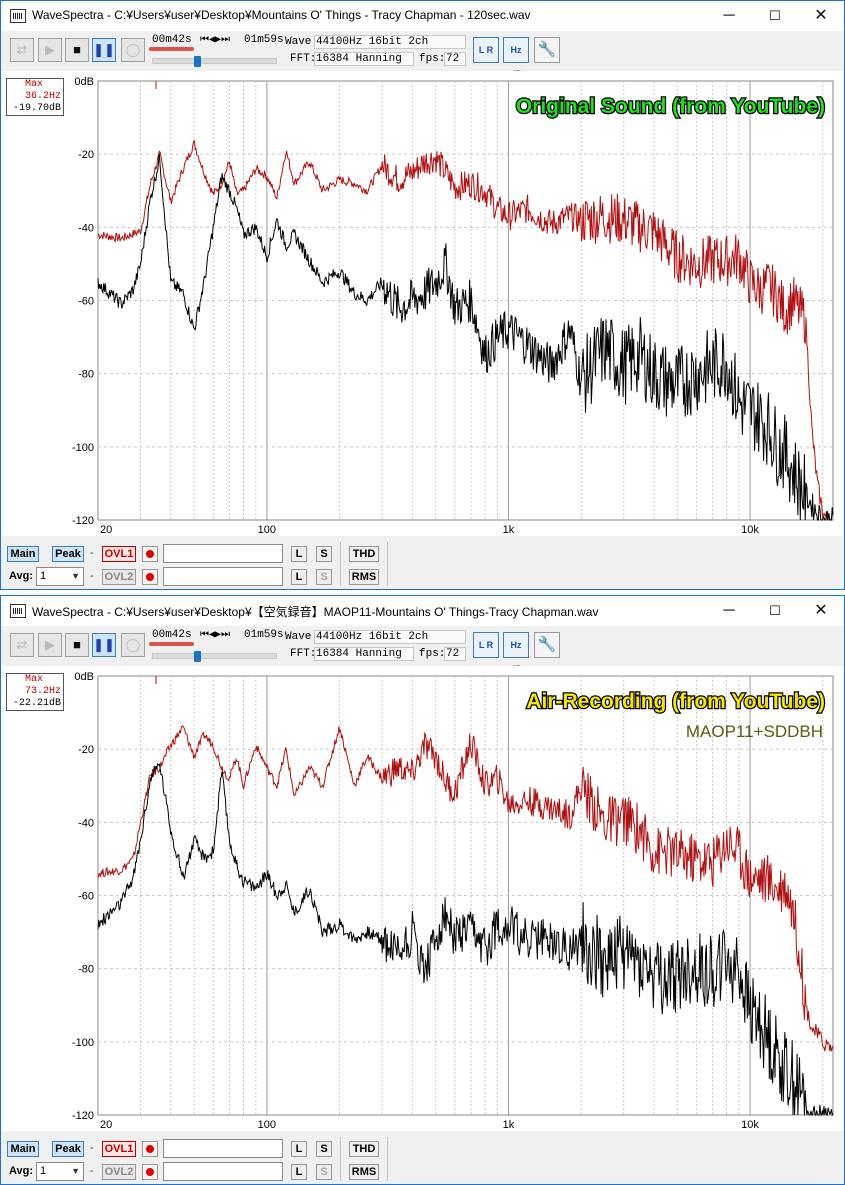  What do you see at coordinates (267, 1125) in the screenshot?
I see `x-tick-label: 100` at bounding box center [267, 1125].